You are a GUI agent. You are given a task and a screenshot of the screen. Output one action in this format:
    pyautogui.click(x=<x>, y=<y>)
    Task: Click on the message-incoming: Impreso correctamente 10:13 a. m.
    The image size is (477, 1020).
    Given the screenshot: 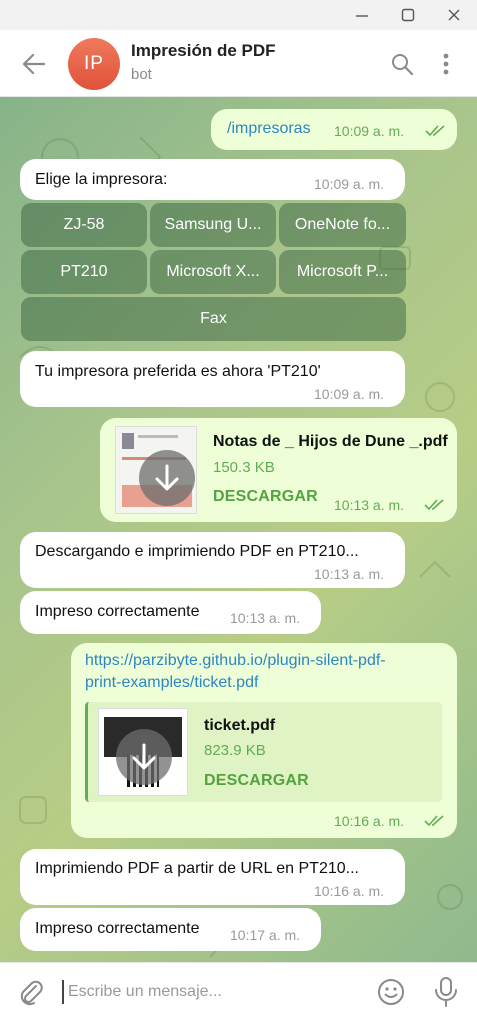 What is the action you would take?
    pyautogui.click(x=170, y=612)
    